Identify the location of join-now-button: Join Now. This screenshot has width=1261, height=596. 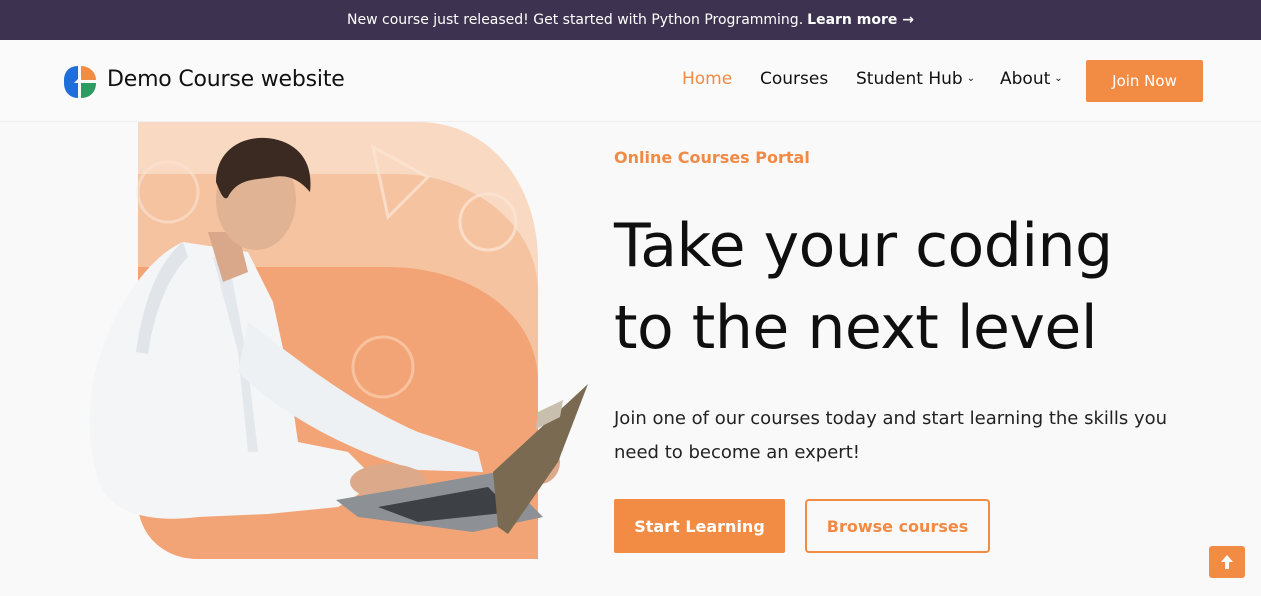
(1144, 81).